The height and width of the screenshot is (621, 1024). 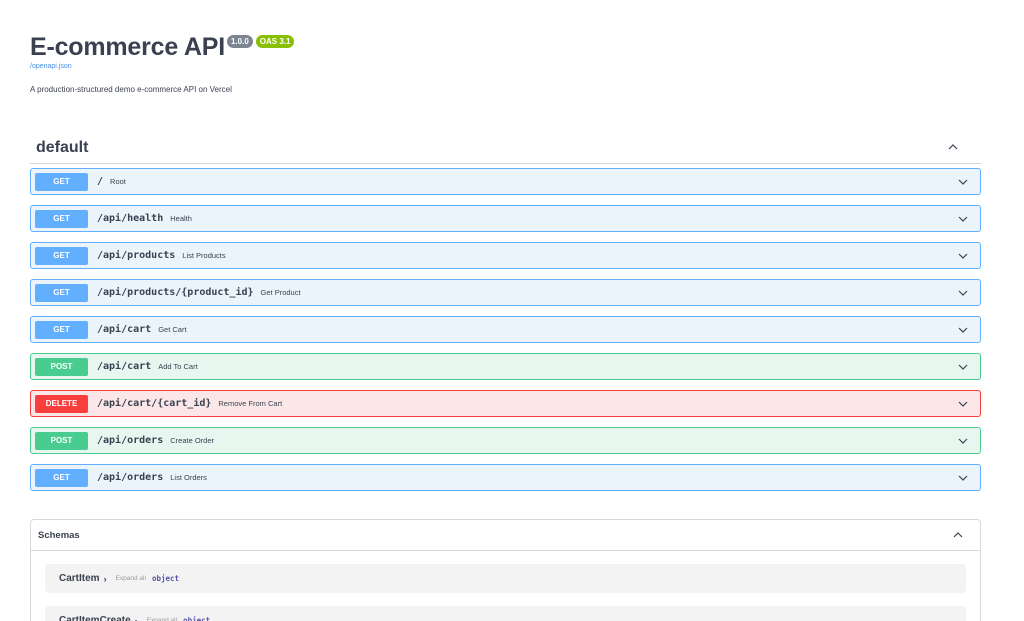 I want to click on operation-summary: Get Cart, so click(x=172, y=329).